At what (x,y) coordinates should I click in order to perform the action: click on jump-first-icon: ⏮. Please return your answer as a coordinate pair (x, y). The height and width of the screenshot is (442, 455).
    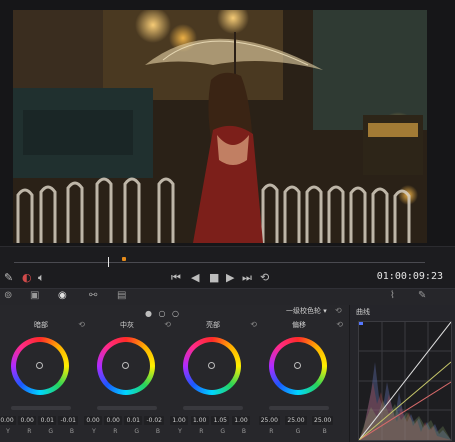
    Looking at the image, I should click on (176, 278).